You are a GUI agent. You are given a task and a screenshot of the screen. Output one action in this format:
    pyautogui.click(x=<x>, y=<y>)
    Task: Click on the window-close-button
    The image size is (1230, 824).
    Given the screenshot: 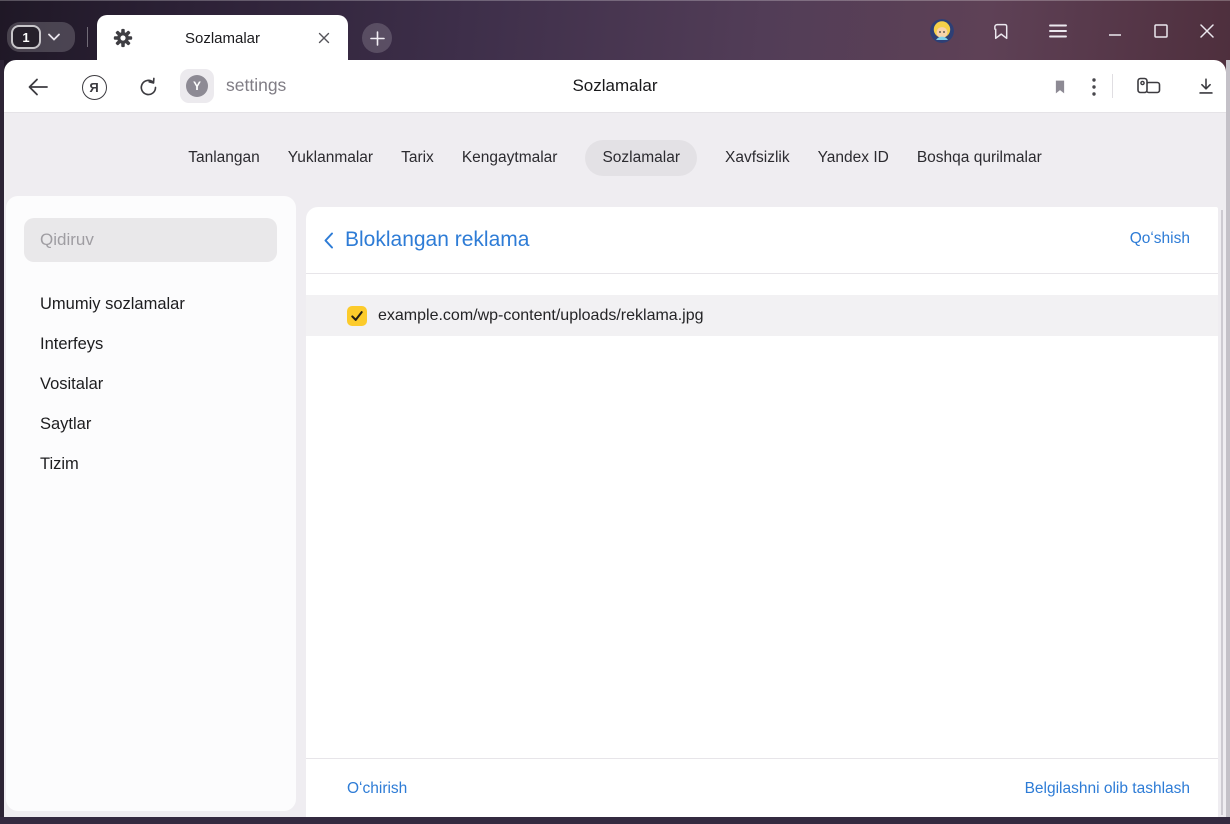 What is the action you would take?
    pyautogui.click(x=1207, y=31)
    